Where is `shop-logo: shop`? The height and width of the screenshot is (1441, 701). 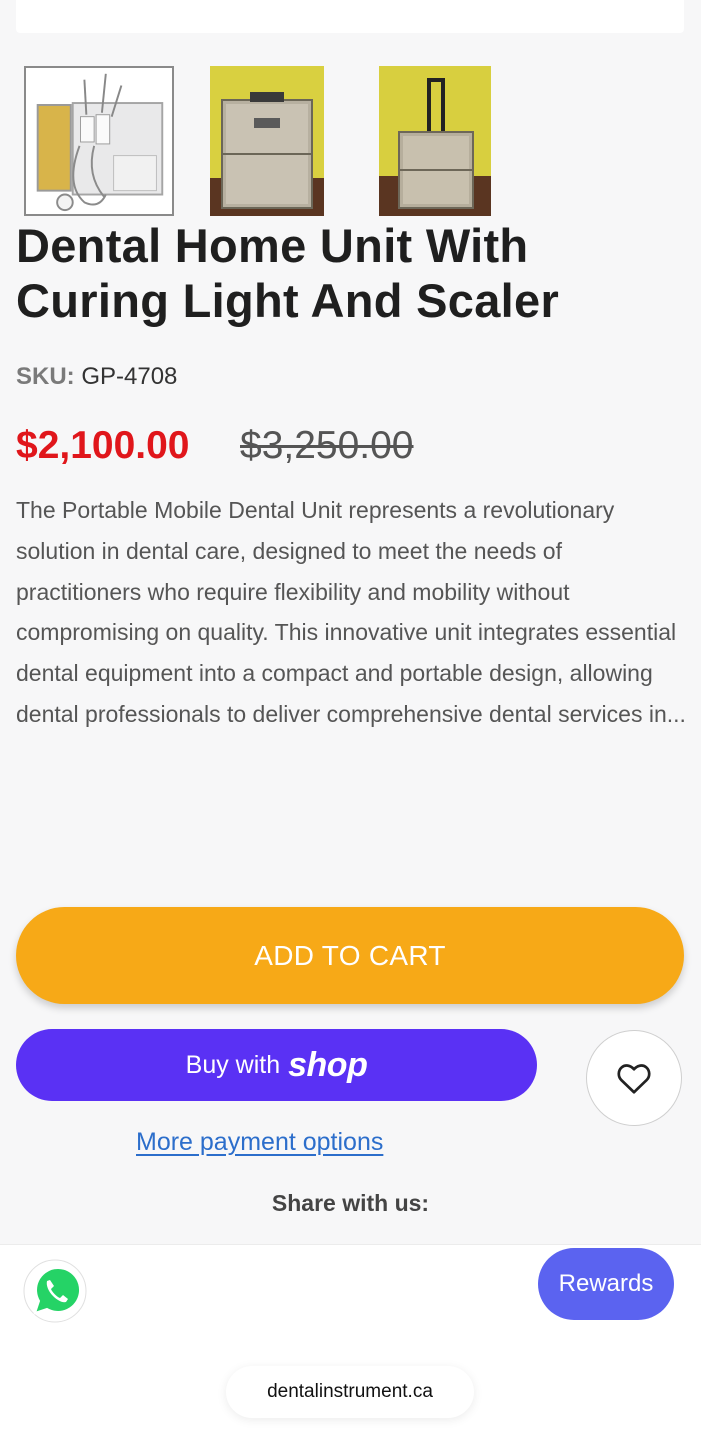
shop-logo: shop is located at coordinates (328, 1064).